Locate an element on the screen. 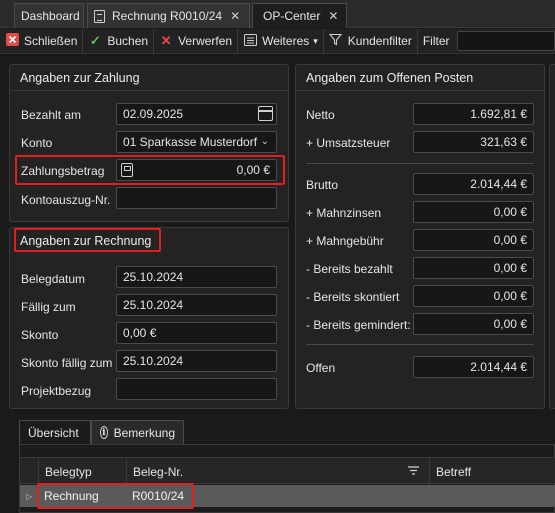  discount-label: Skonto is located at coordinates (40, 335).